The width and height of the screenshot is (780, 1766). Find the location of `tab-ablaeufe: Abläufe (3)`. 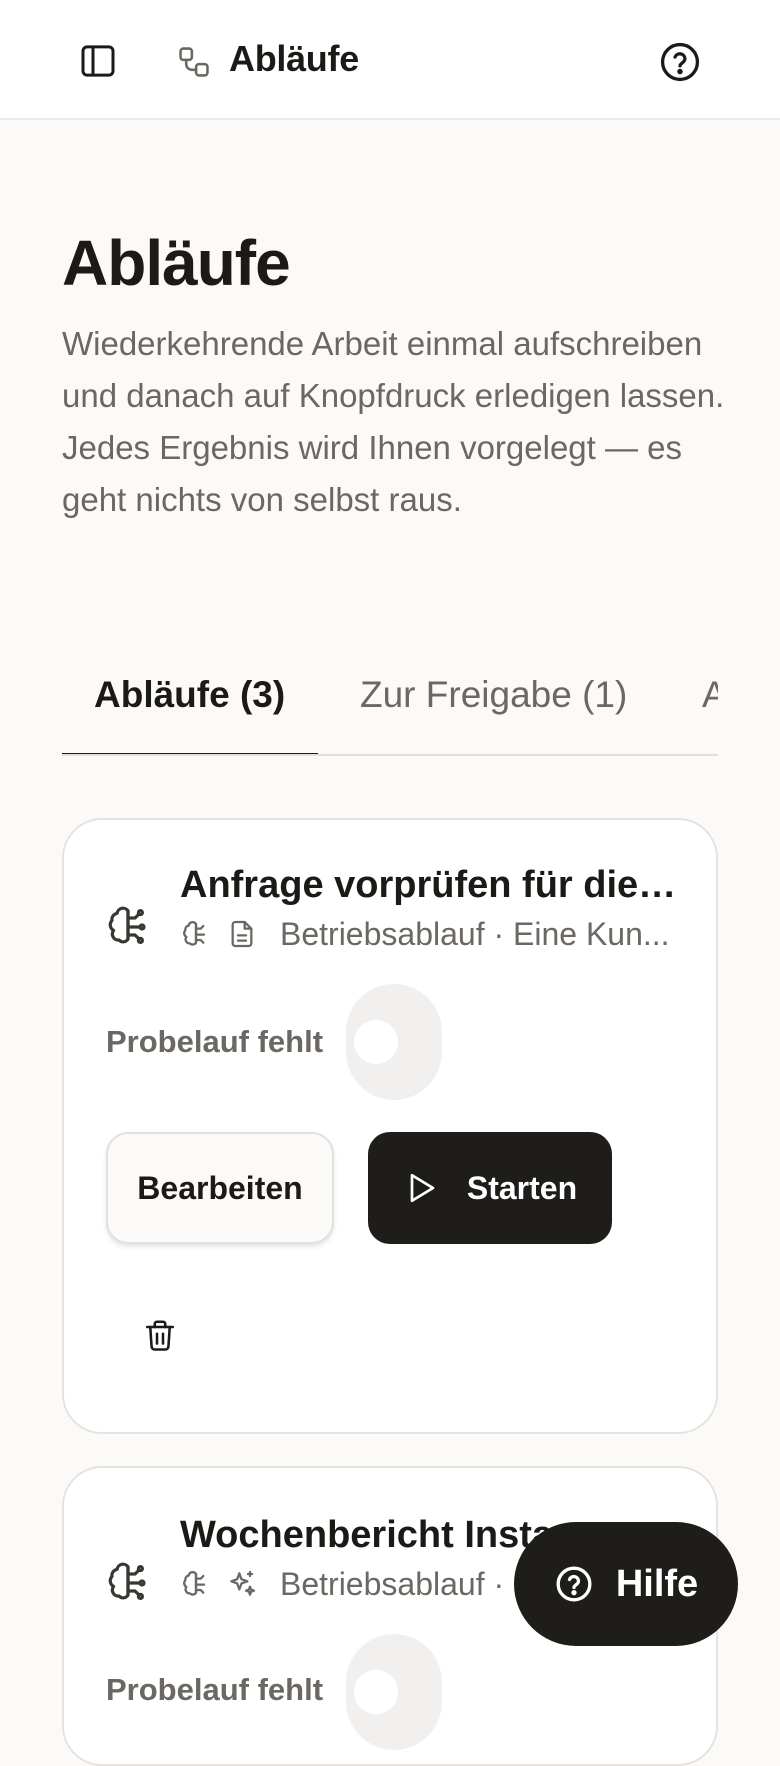

tab-ablaeufe: Abläufe (3) is located at coordinates (189, 695).